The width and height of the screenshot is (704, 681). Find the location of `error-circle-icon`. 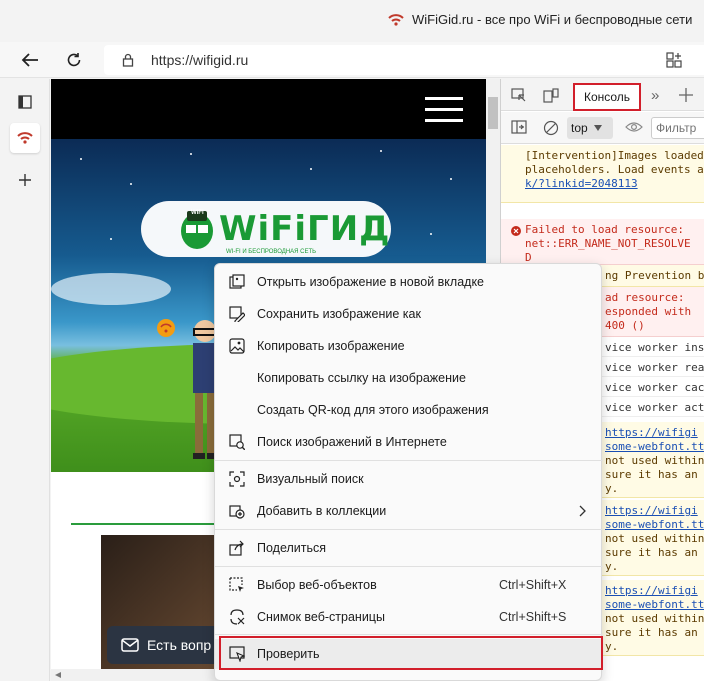

error-circle-icon is located at coordinates (516, 231).